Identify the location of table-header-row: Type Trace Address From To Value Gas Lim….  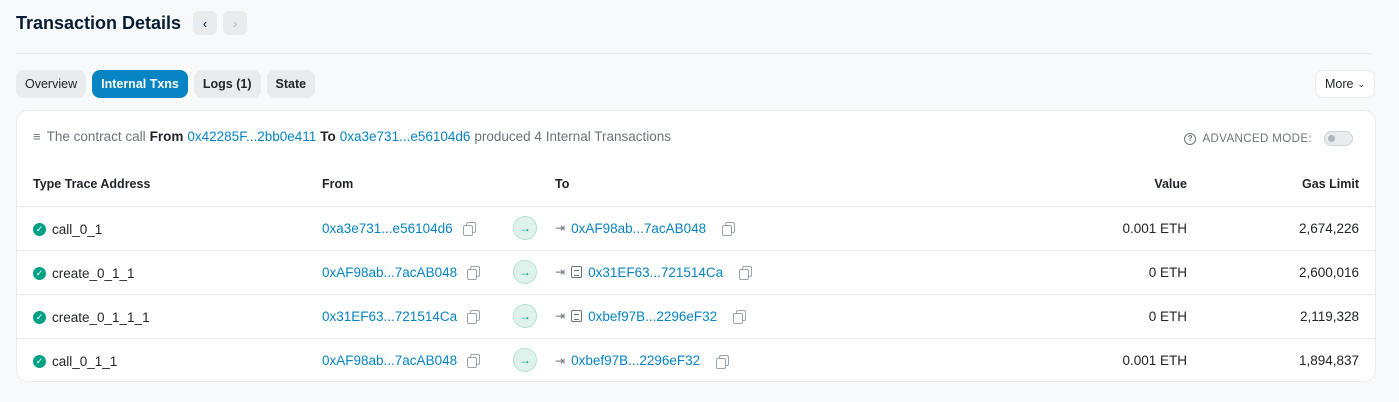
(696, 185).